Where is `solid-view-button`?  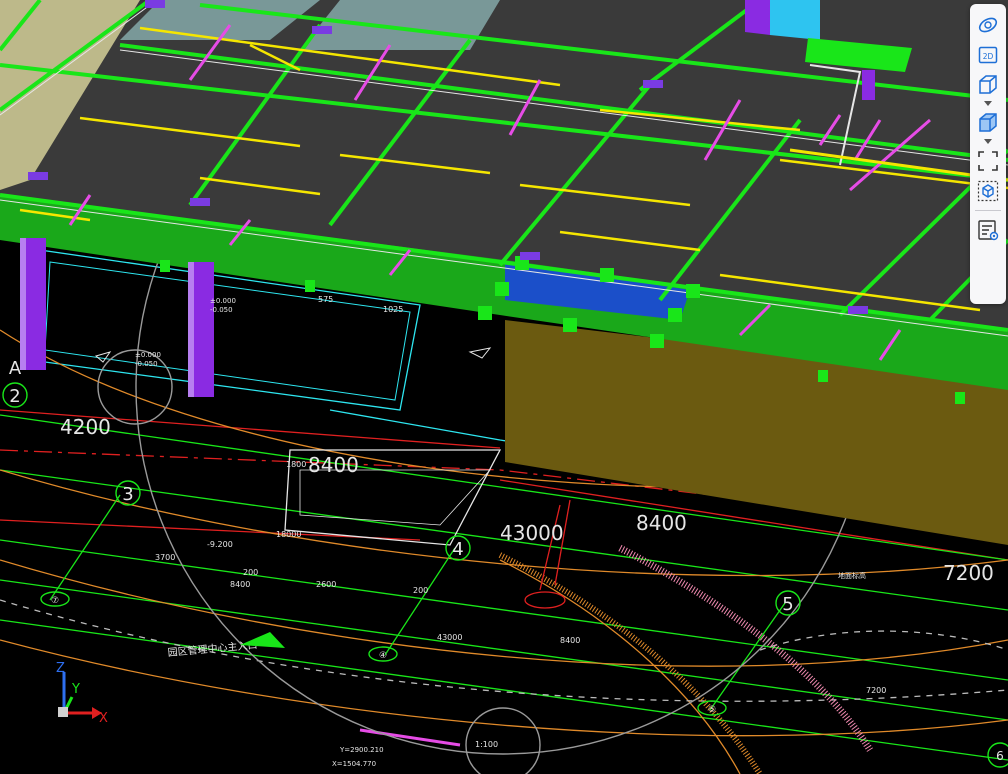
solid-view-button is located at coordinates (988, 123).